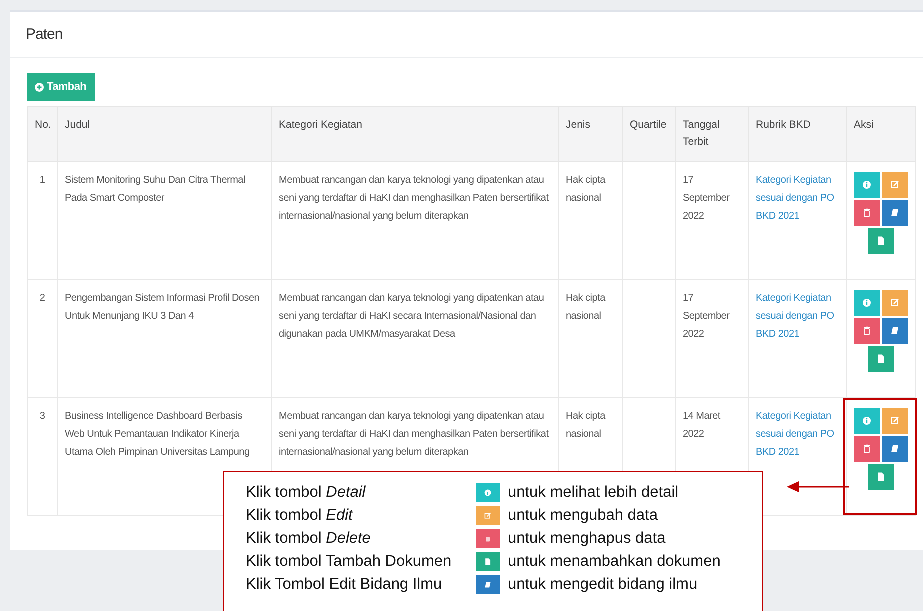 This screenshot has width=923, height=611. I want to click on table-cell: 1, so click(43, 221).